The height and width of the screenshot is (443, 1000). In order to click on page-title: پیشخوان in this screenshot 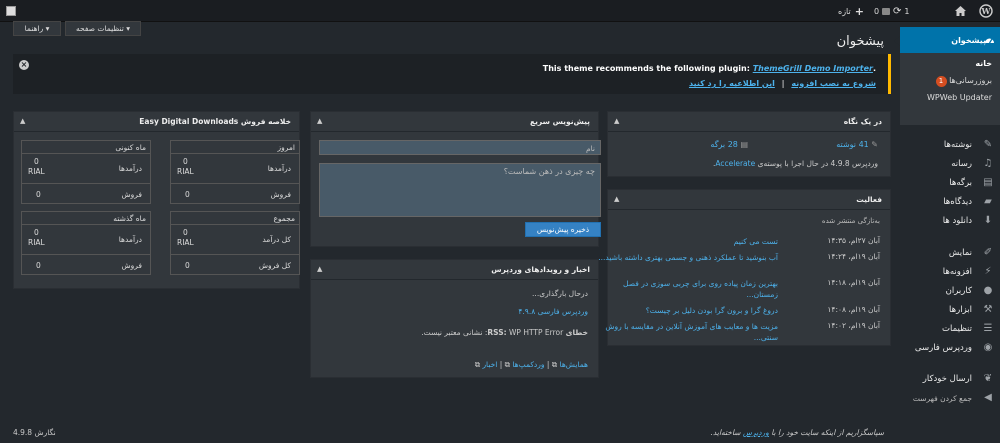, I will do `click(860, 41)`.